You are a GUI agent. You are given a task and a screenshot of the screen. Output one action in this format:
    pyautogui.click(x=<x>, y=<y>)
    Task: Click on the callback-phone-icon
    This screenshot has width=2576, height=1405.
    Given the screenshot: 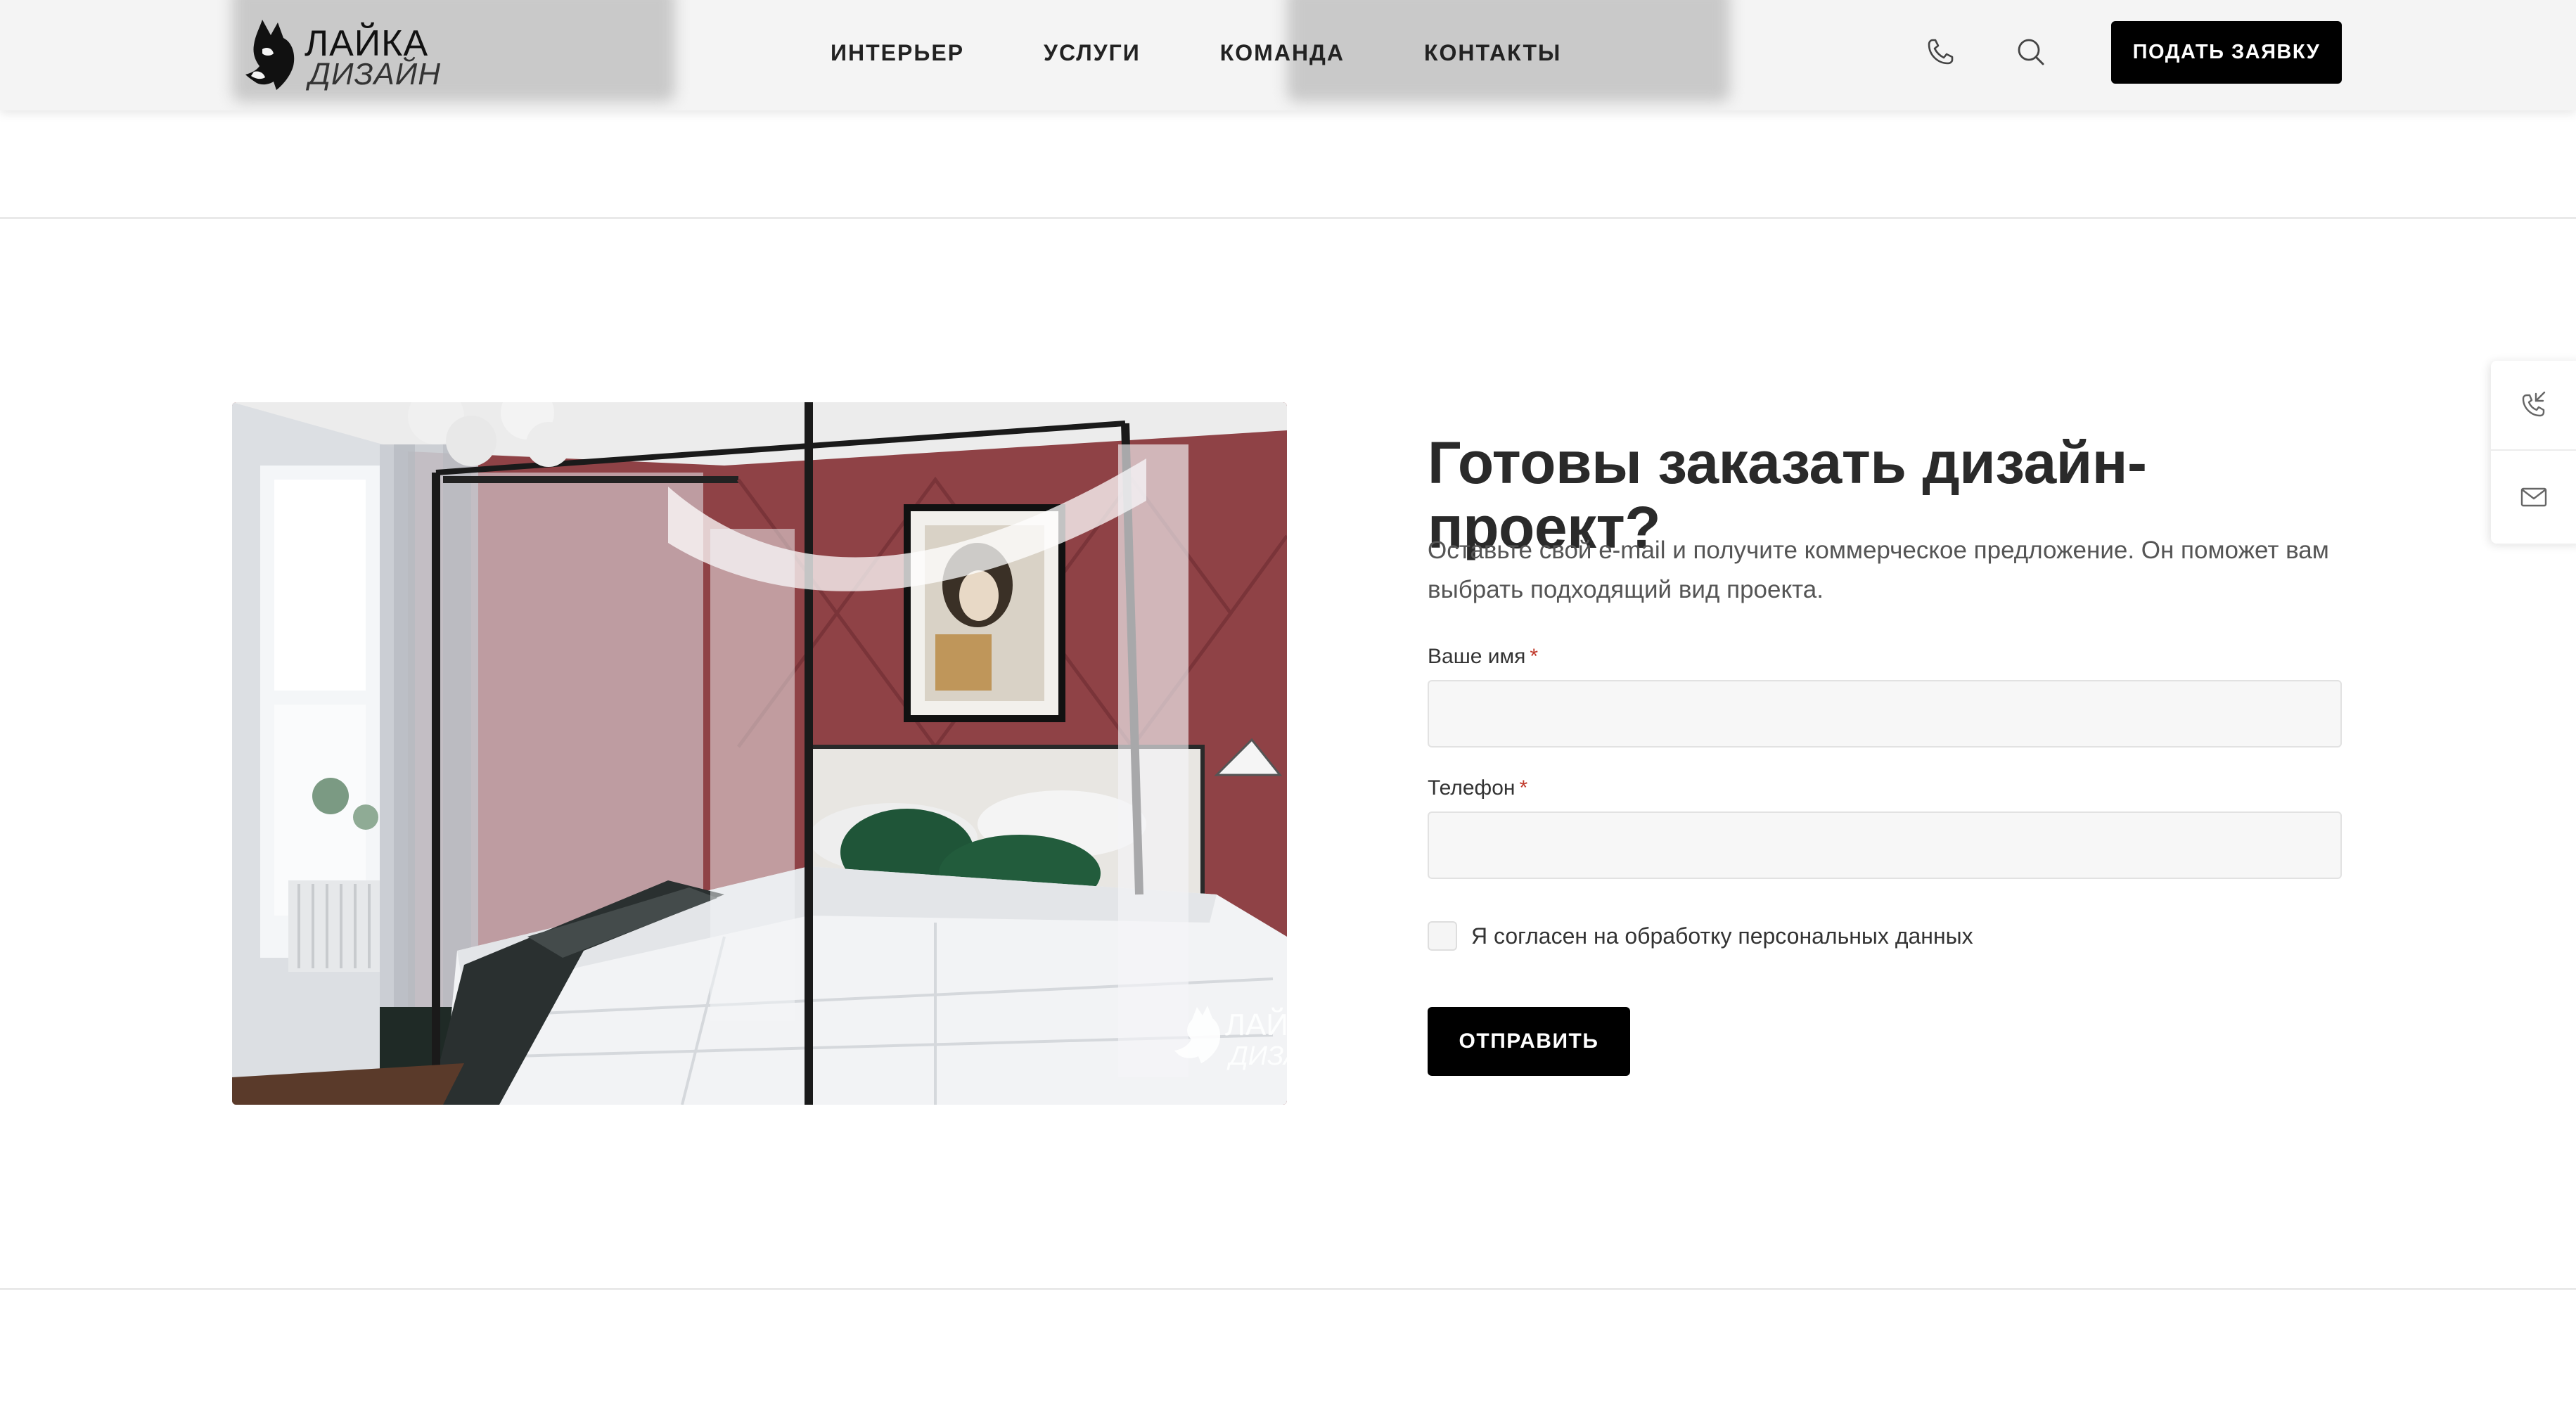 What is the action you would take?
    pyautogui.click(x=2533, y=406)
    